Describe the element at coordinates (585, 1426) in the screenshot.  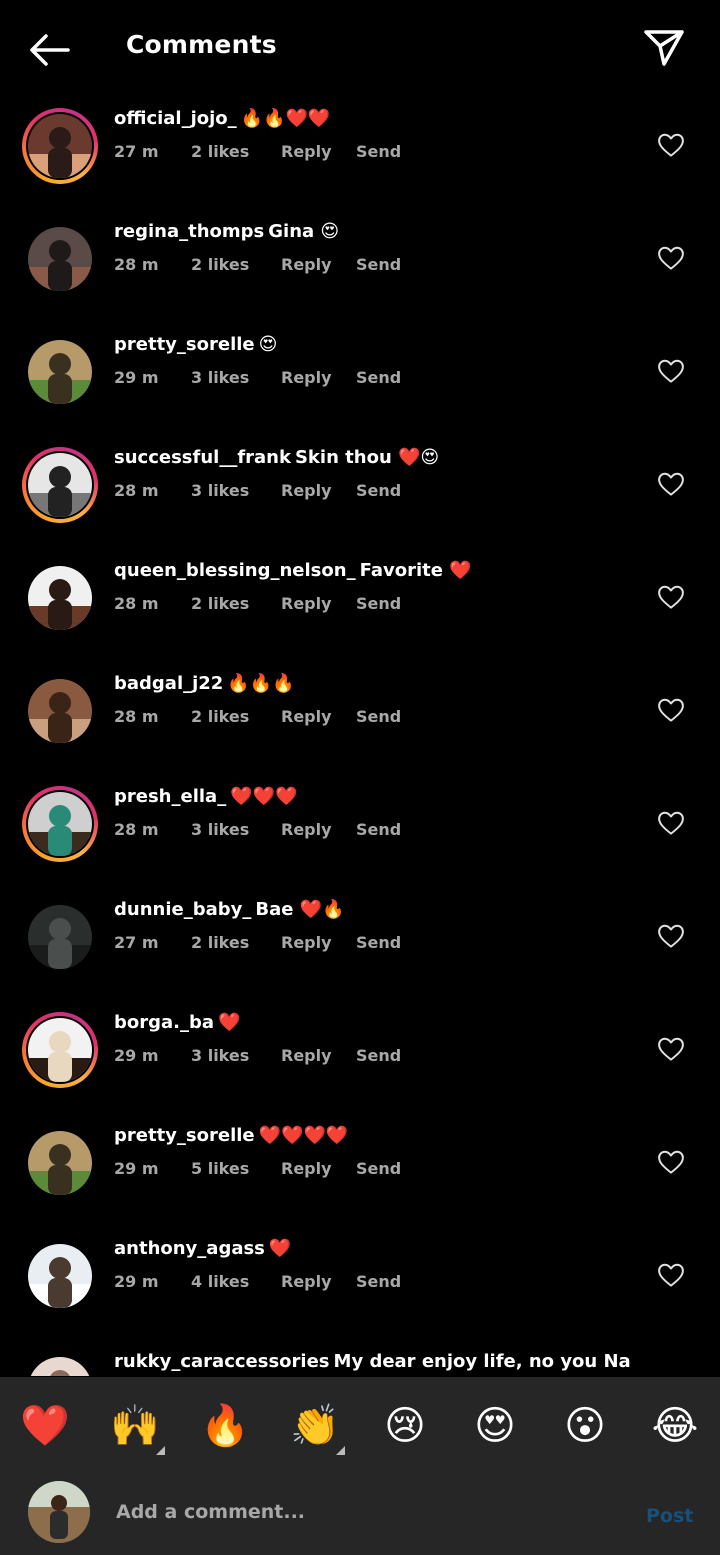
I see `emoji-reaction-option: 😮` at that location.